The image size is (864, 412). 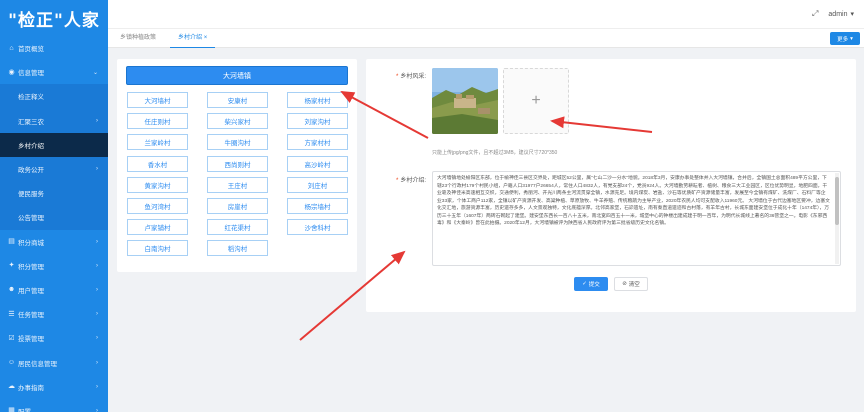 What do you see at coordinates (624, 284) in the screenshot?
I see `clear-icon: ⊘` at bounding box center [624, 284].